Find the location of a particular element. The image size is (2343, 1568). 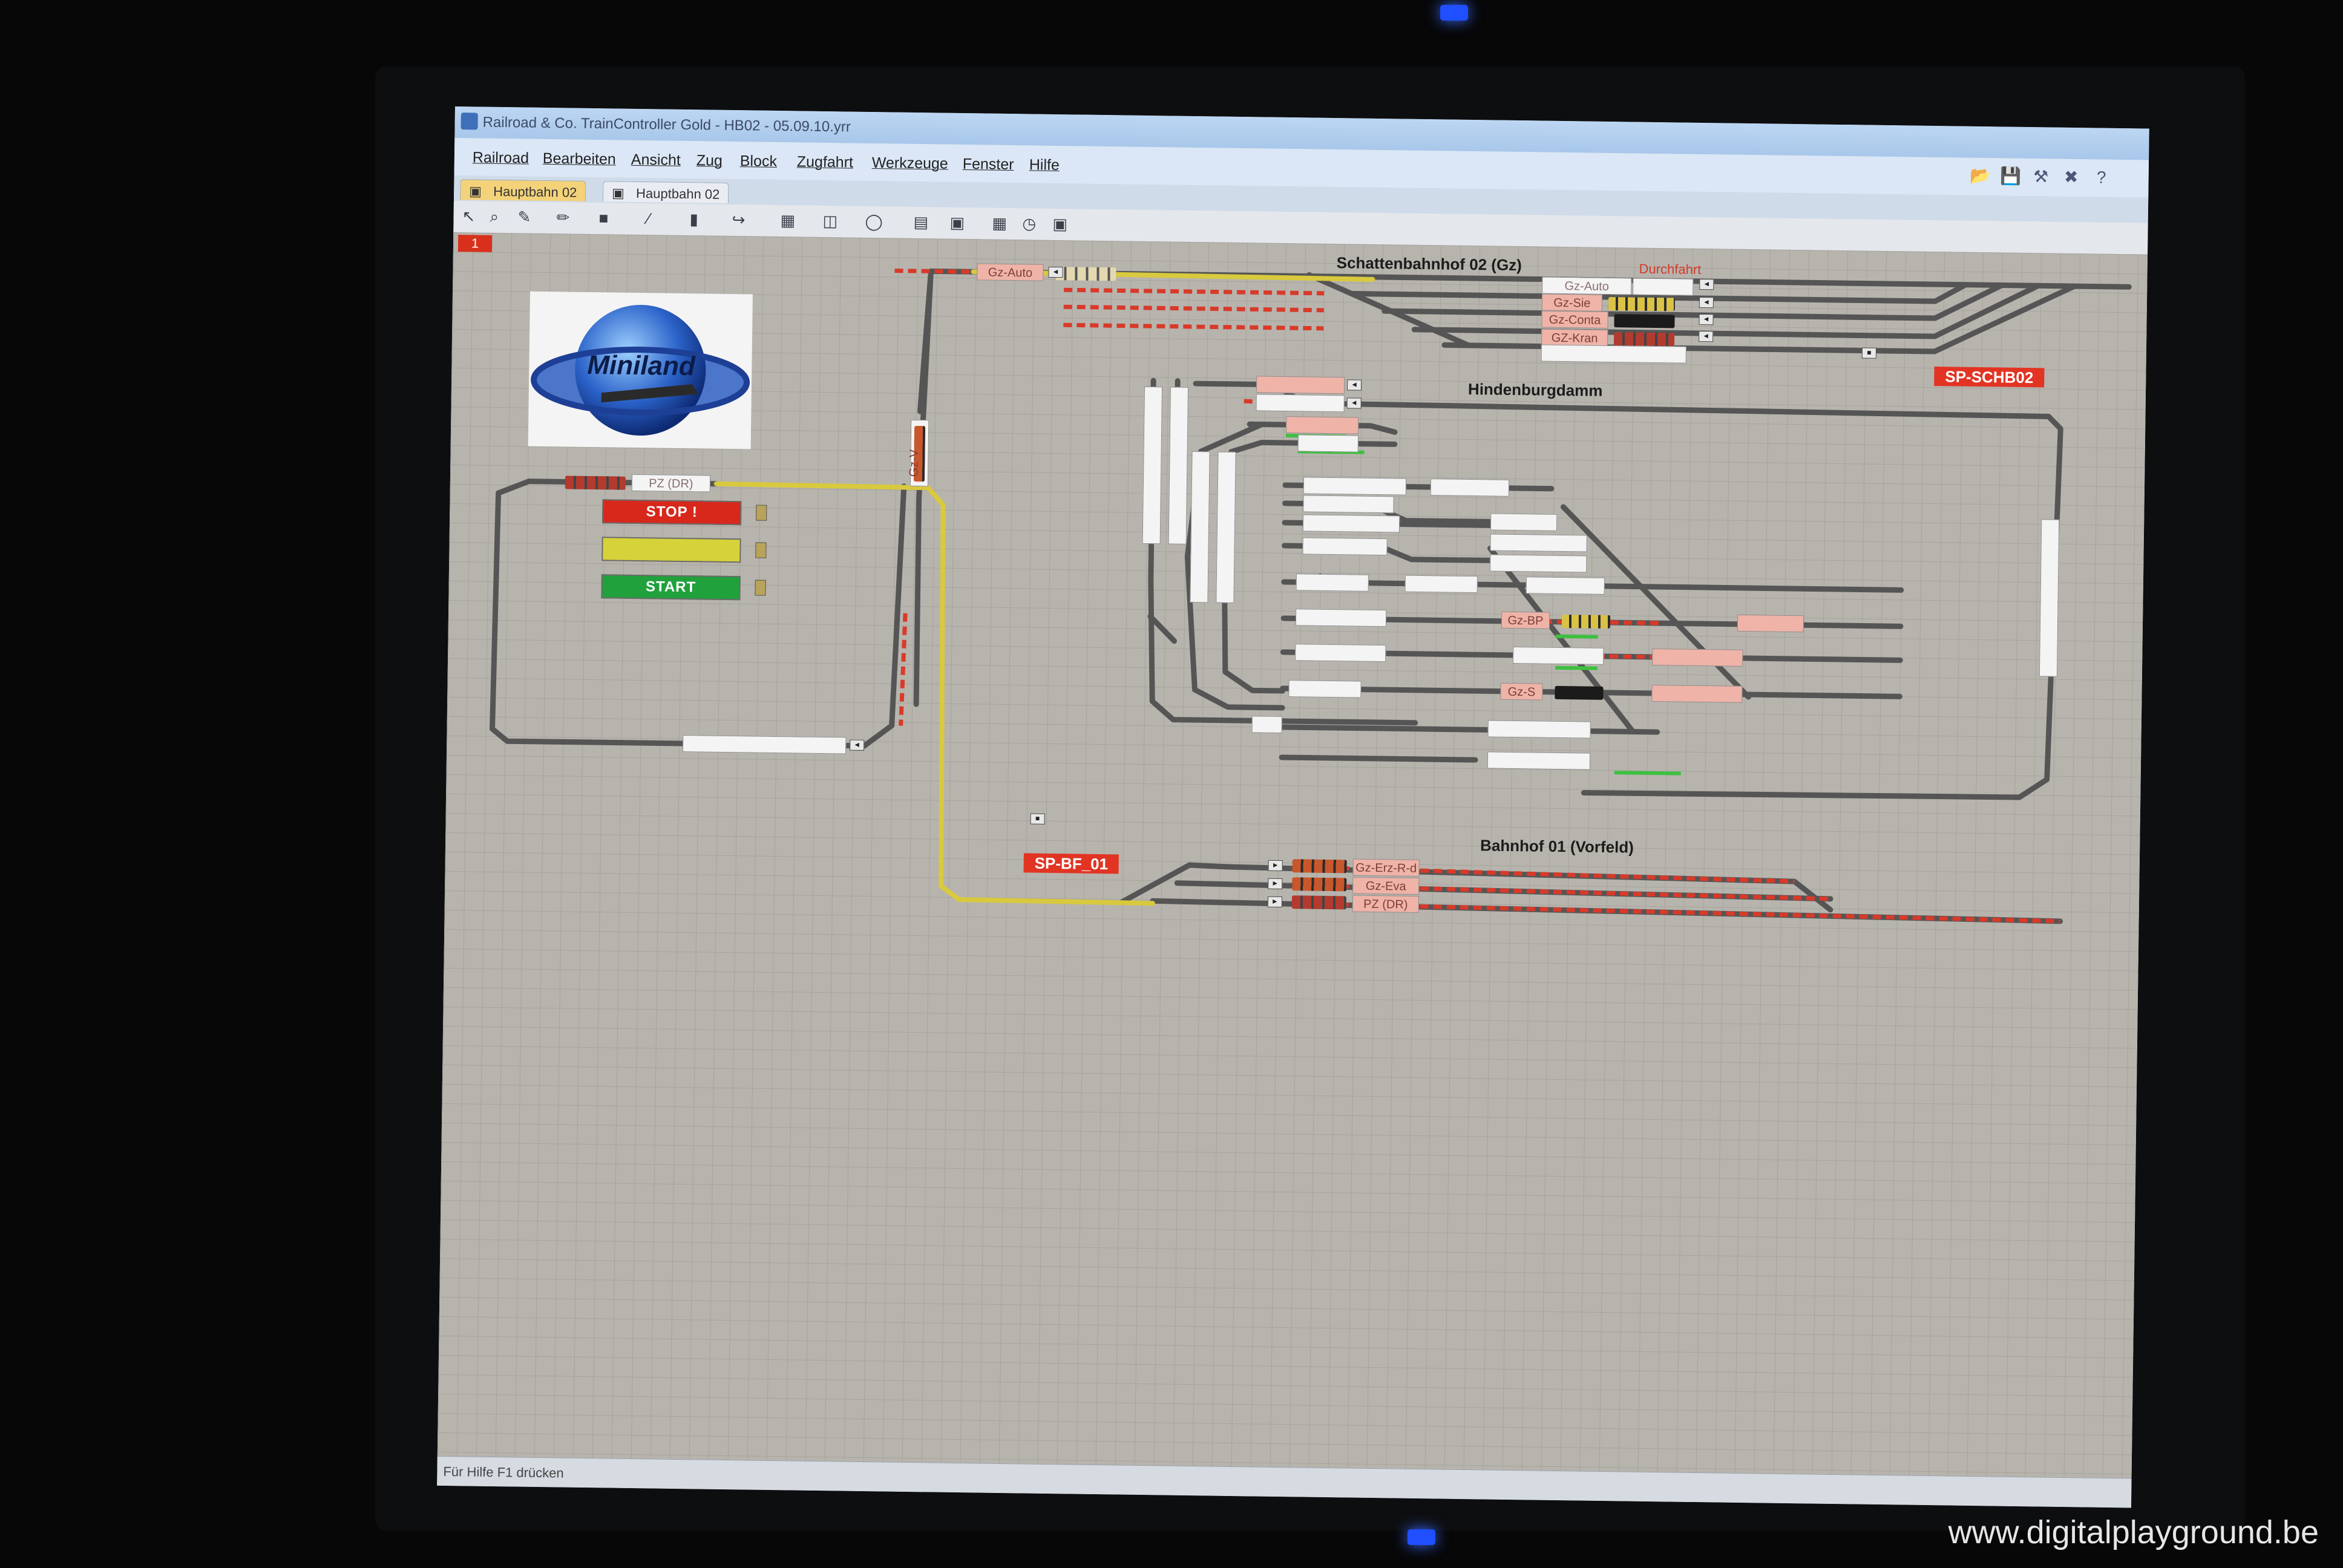

block-hafen-row-5c is located at coordinates (1565, 586).